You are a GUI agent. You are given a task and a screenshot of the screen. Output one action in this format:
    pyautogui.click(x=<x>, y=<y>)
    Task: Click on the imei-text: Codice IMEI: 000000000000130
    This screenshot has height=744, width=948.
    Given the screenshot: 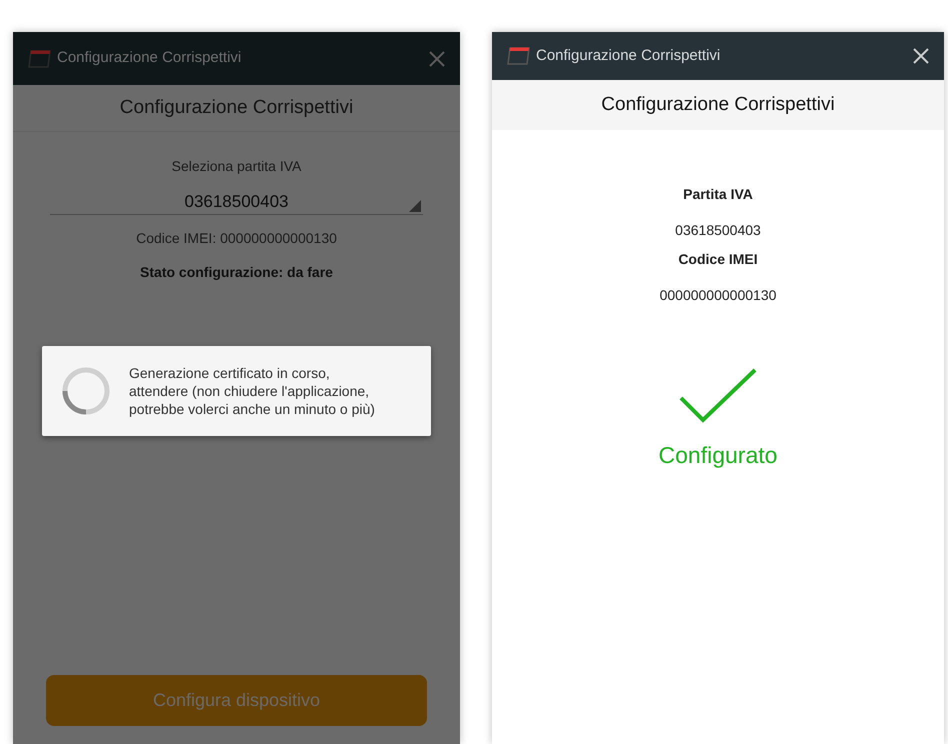 What is the action you would take?
    pyautogui.click(x=236, y=238)
    